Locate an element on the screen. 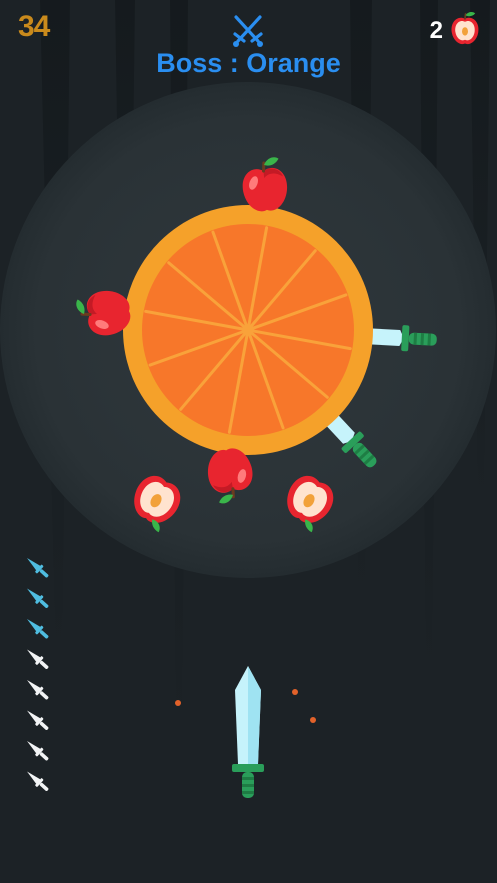 This screenshot has width=497, height=883. boss-label: Boss : Orange is located at coordinates (248, 63).